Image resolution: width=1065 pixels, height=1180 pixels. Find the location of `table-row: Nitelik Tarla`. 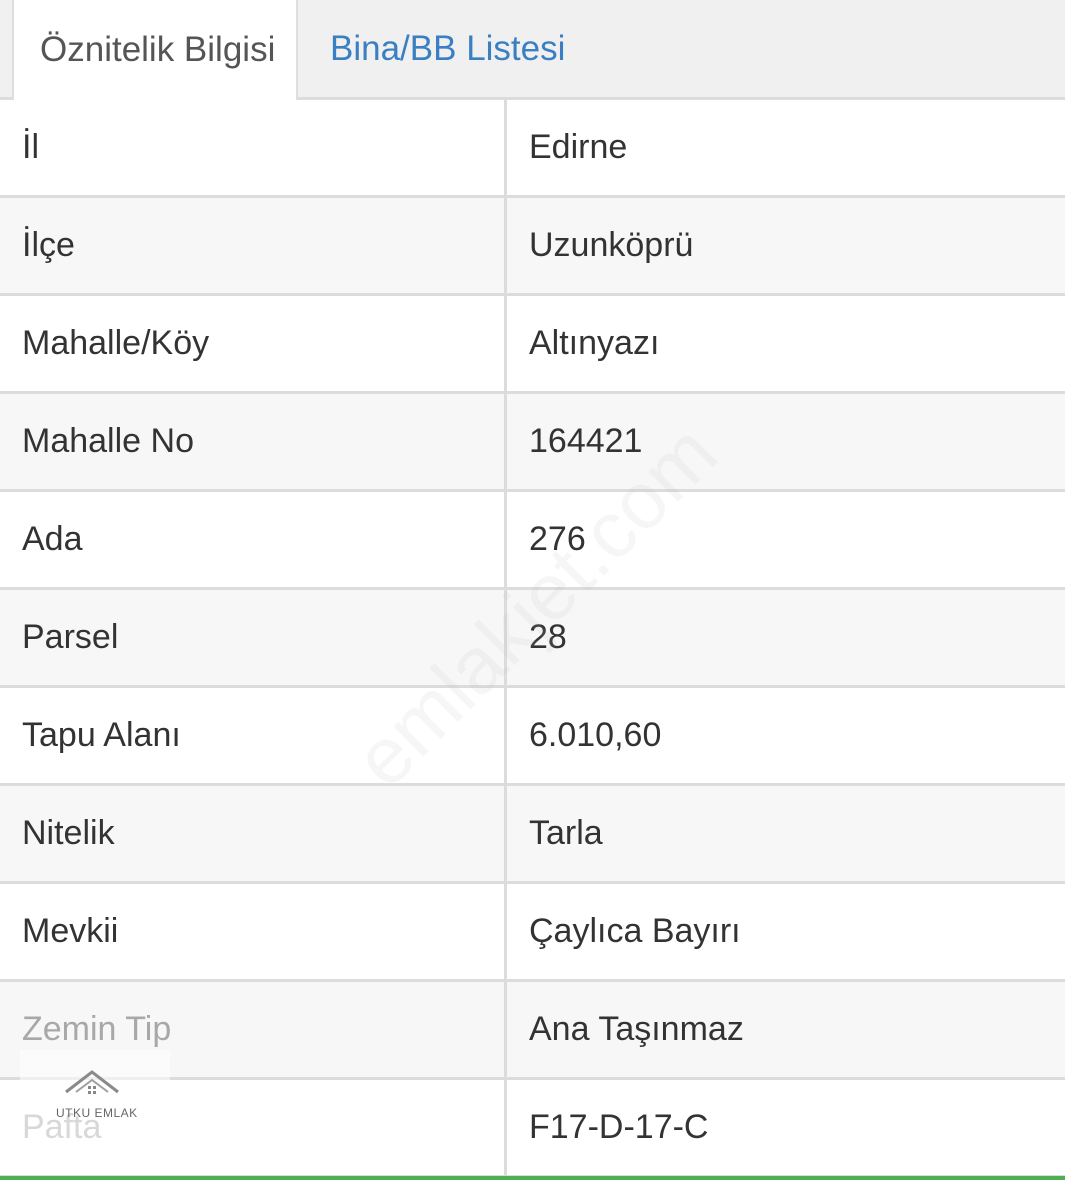

table-row: Nitelik Tarla is located at coordinates (532, 835).